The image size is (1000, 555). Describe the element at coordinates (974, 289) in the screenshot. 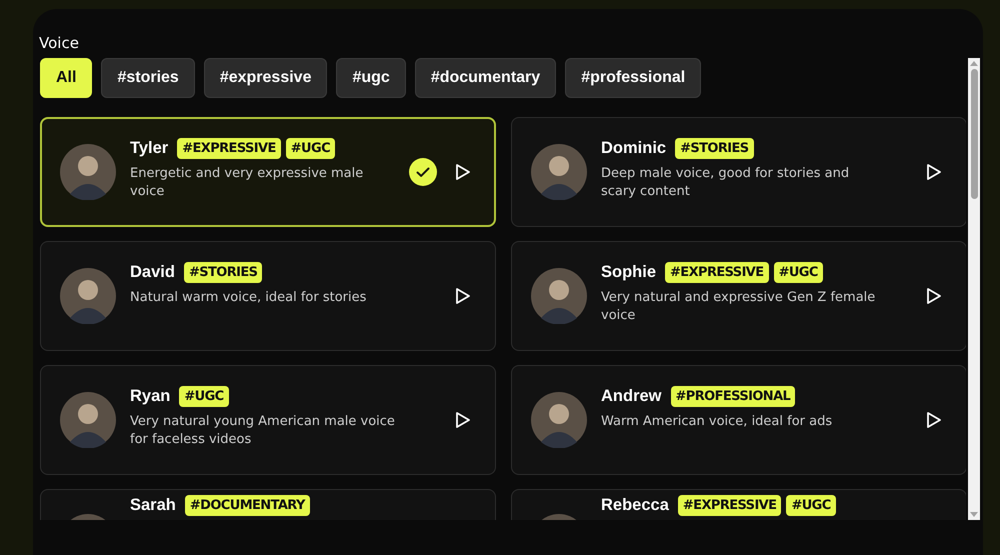

I see `scrollbar` at that location.